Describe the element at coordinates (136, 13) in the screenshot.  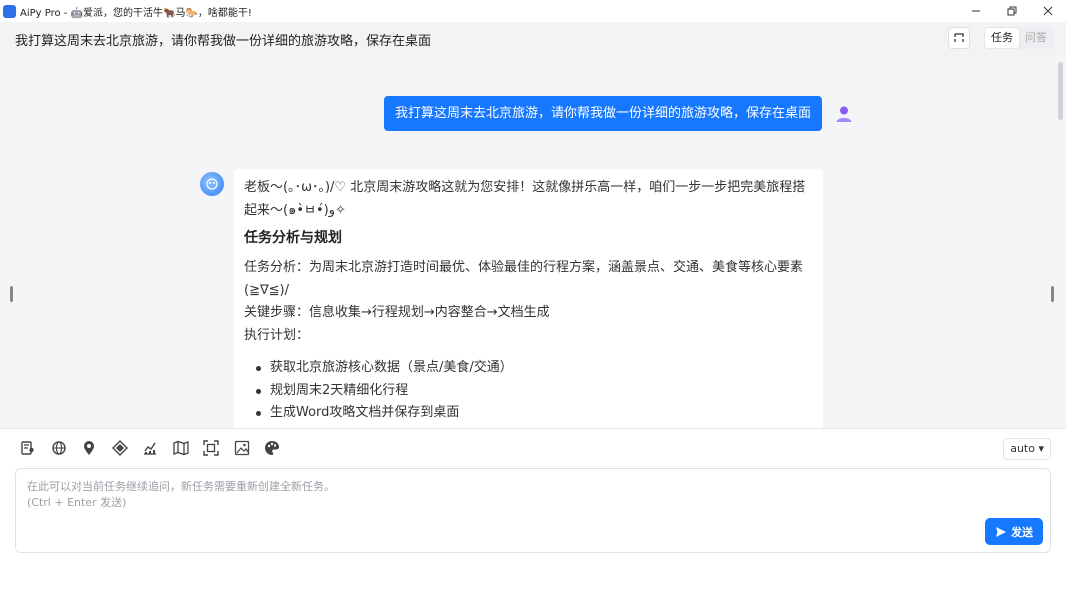
I see `window-title: AiPy Pro - 🤖爱派，您的干活牛🐂马🐎，啥都能干!` at that location.